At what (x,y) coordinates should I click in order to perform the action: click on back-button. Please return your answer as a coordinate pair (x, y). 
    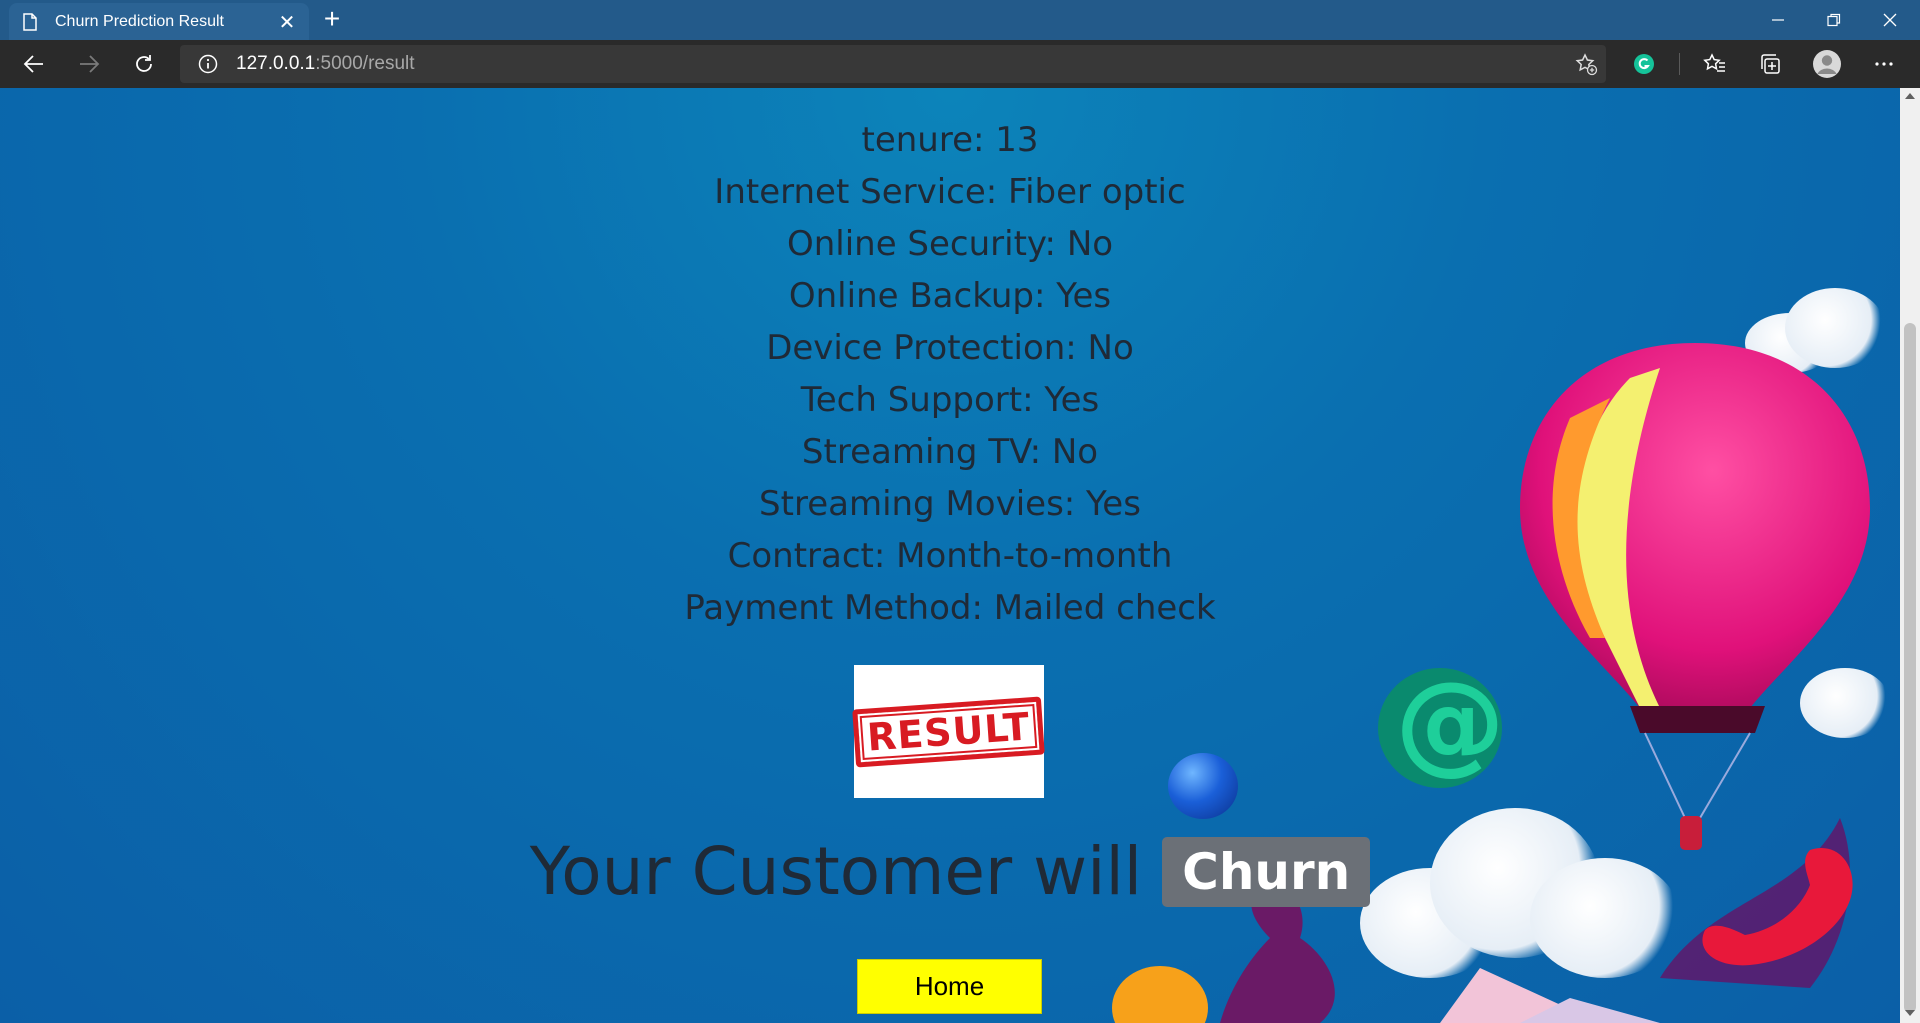
    Looking at the image, I should click on (34, 64).